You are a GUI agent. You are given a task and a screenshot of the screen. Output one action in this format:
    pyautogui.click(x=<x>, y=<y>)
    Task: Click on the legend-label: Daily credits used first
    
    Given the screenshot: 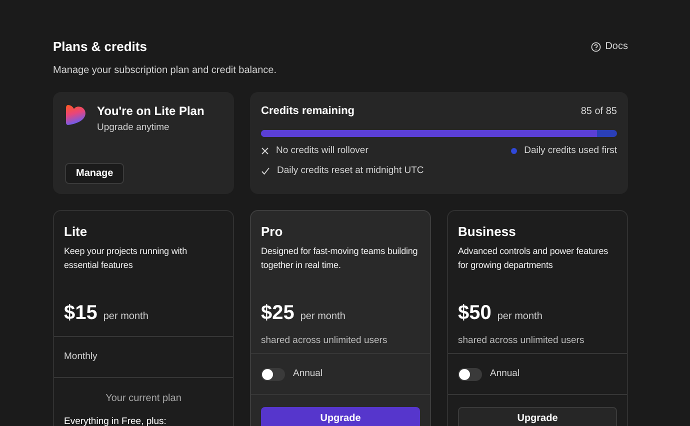 What is the action you would take?
    pyautogui.click(x=570, y=151)
    